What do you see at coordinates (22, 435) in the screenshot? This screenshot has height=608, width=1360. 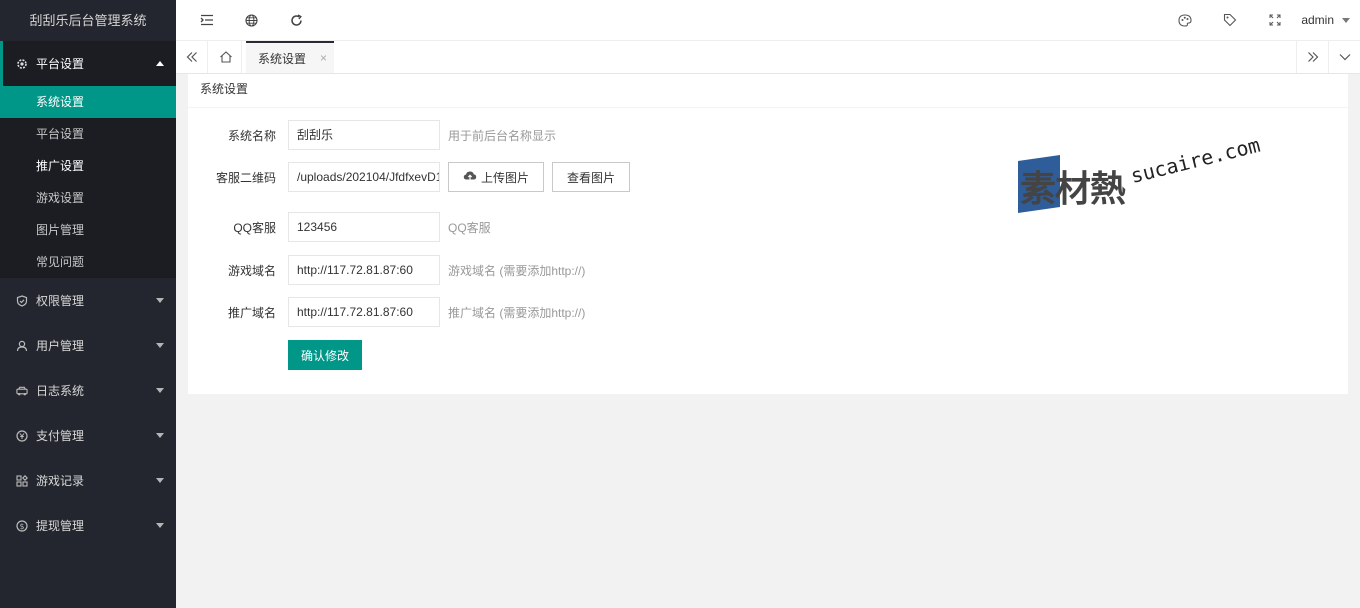 I see `yen-icon` at bounding box center [22, 435].